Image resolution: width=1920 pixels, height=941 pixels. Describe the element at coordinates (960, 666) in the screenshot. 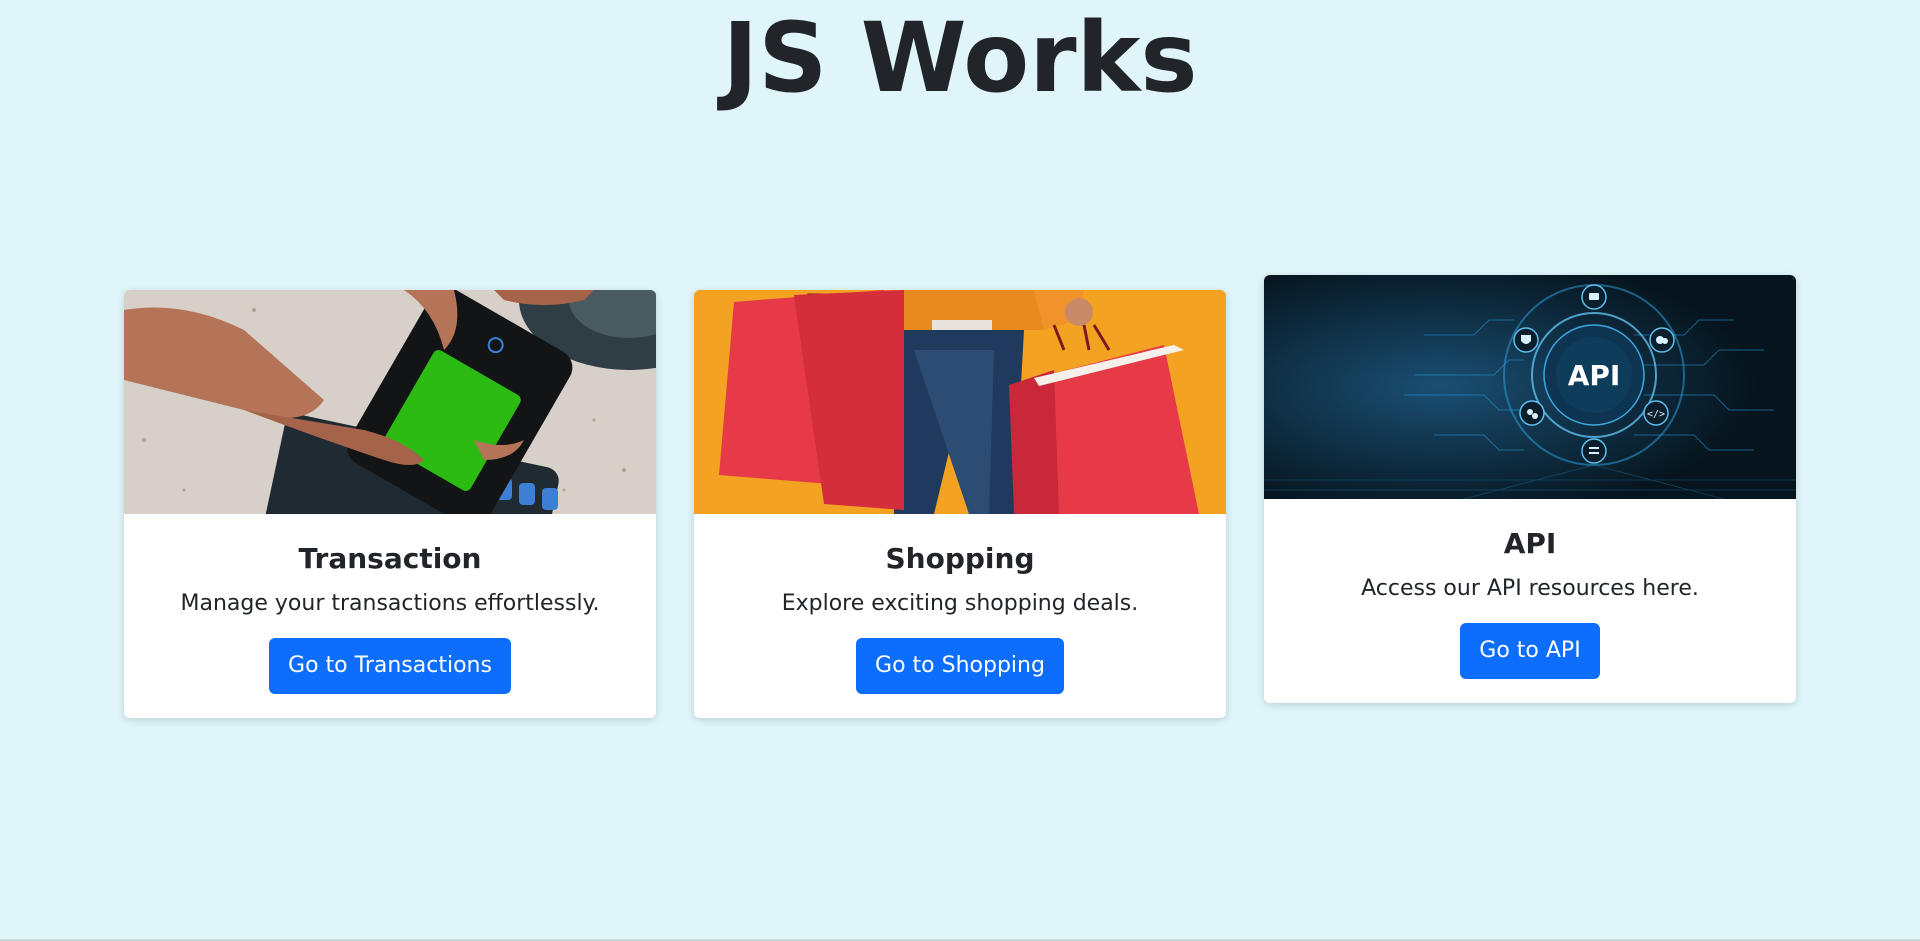

I see `go-to-shopping-button: Go to Shopping` at that location.